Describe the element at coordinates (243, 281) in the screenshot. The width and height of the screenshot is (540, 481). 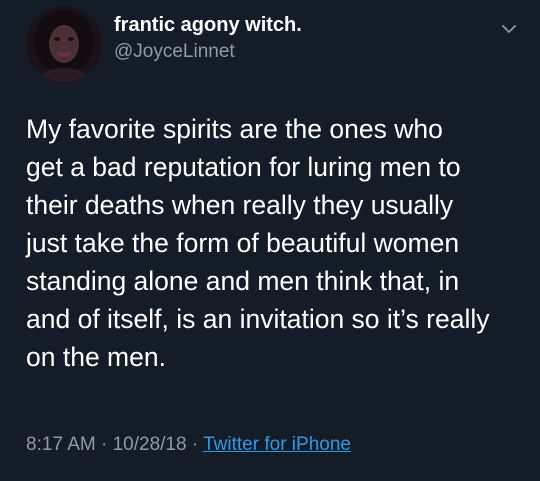
I see `tweet-text-line: standing alone and men think that, in` at that location.